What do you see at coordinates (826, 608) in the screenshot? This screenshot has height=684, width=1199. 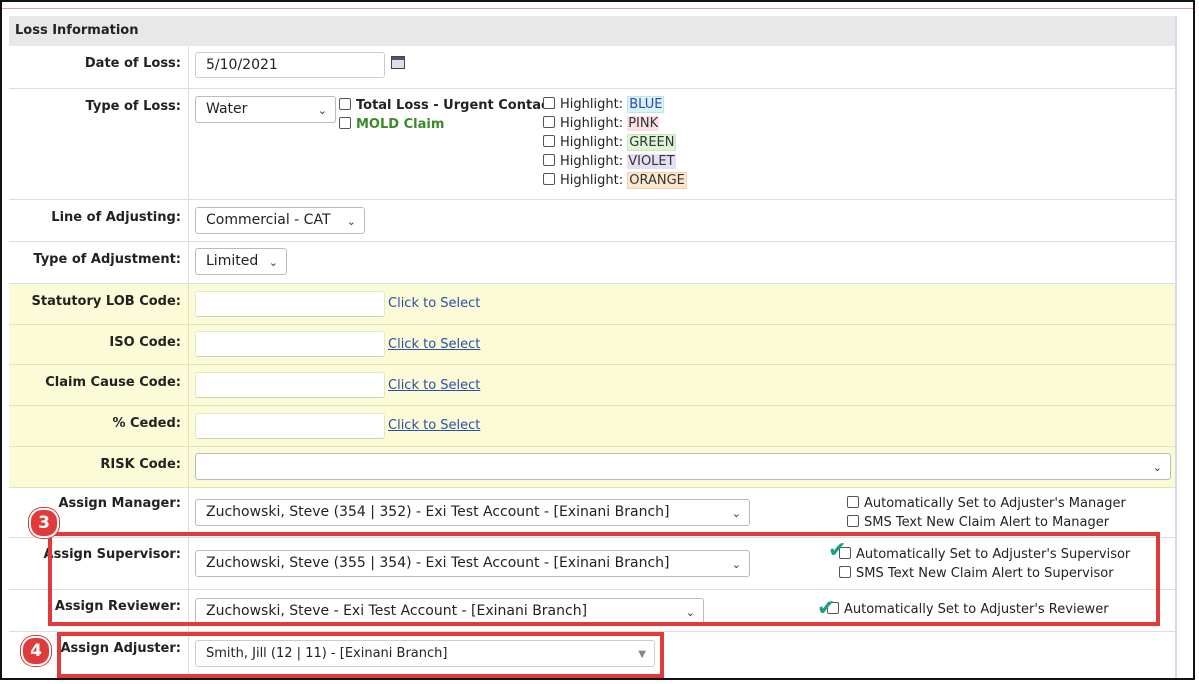 I see `reviewer-checkmark-icon: ✔` at bounding box center [826, 608].